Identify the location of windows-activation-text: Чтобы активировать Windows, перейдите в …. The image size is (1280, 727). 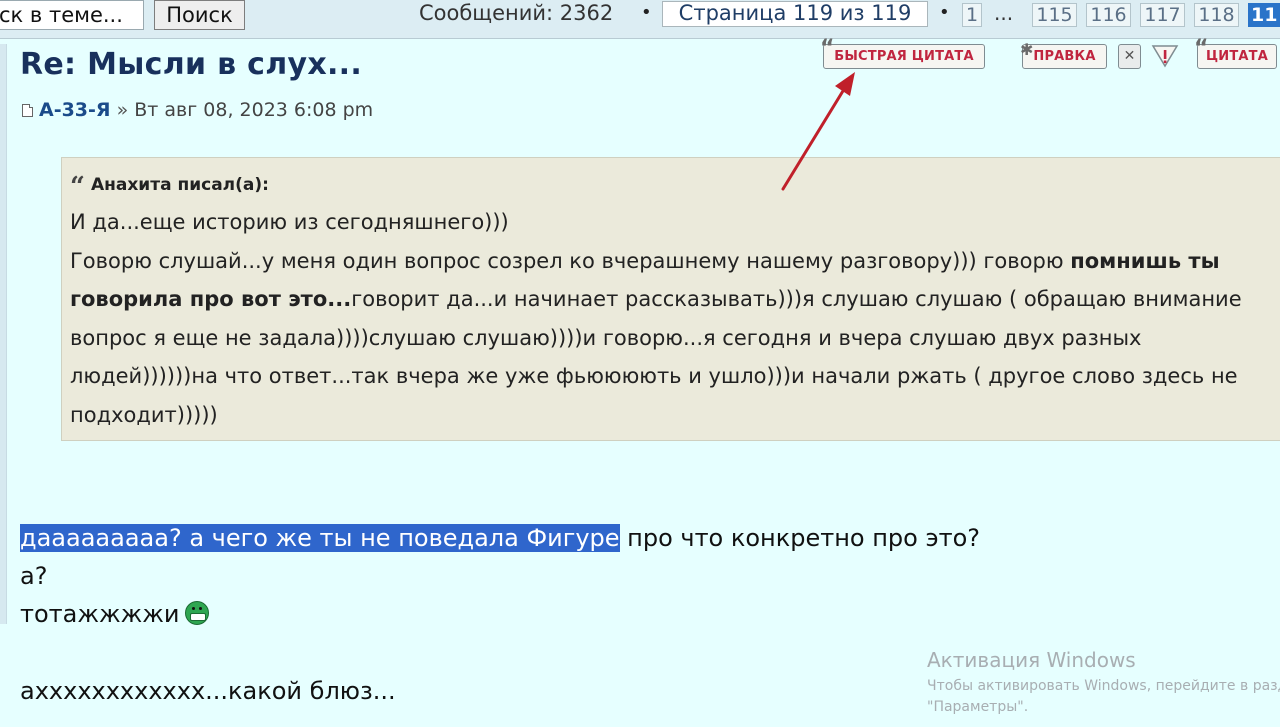
(1103, 696).